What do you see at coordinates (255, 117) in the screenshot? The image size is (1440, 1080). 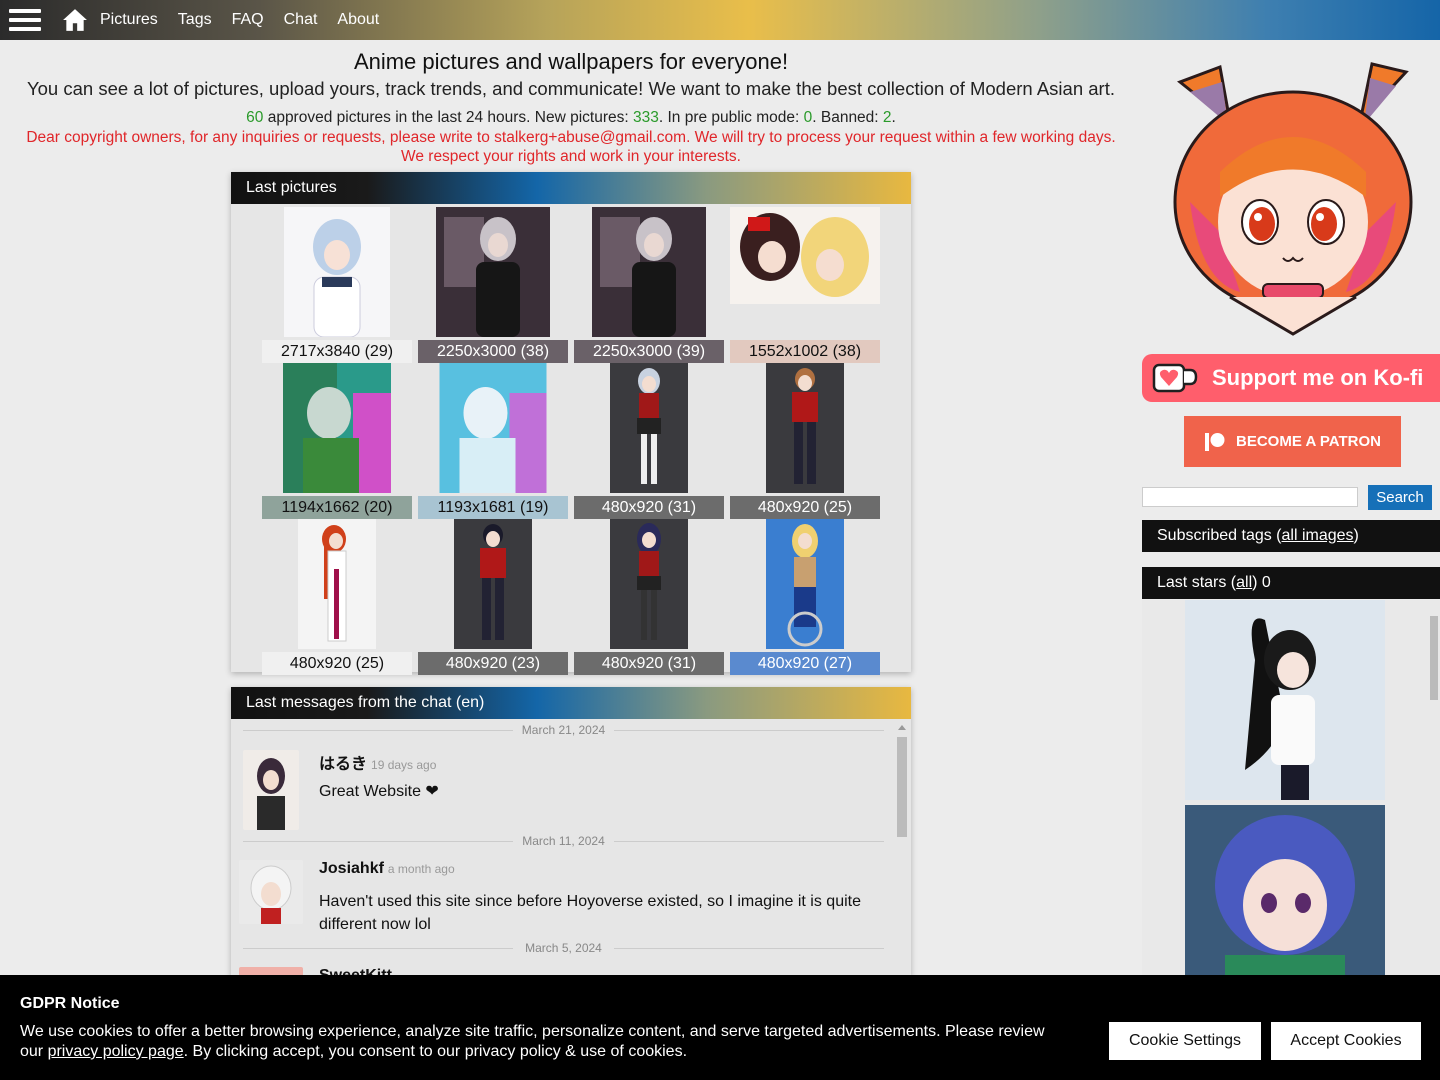 I see `approved-count: 60` at bounding box center [255, 117].